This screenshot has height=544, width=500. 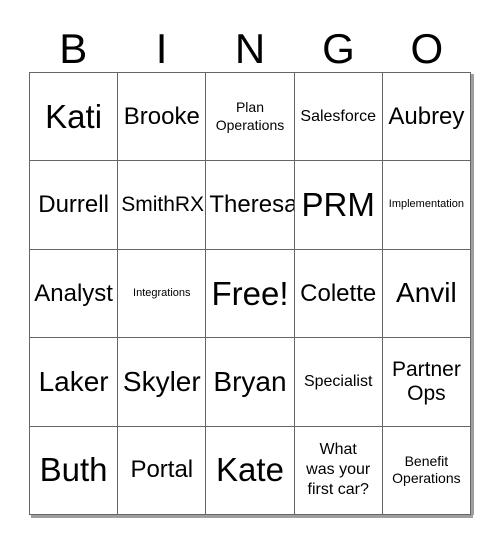 I want to click on bingo-cell-label: Partner Ops, so click(x=426, y=381).